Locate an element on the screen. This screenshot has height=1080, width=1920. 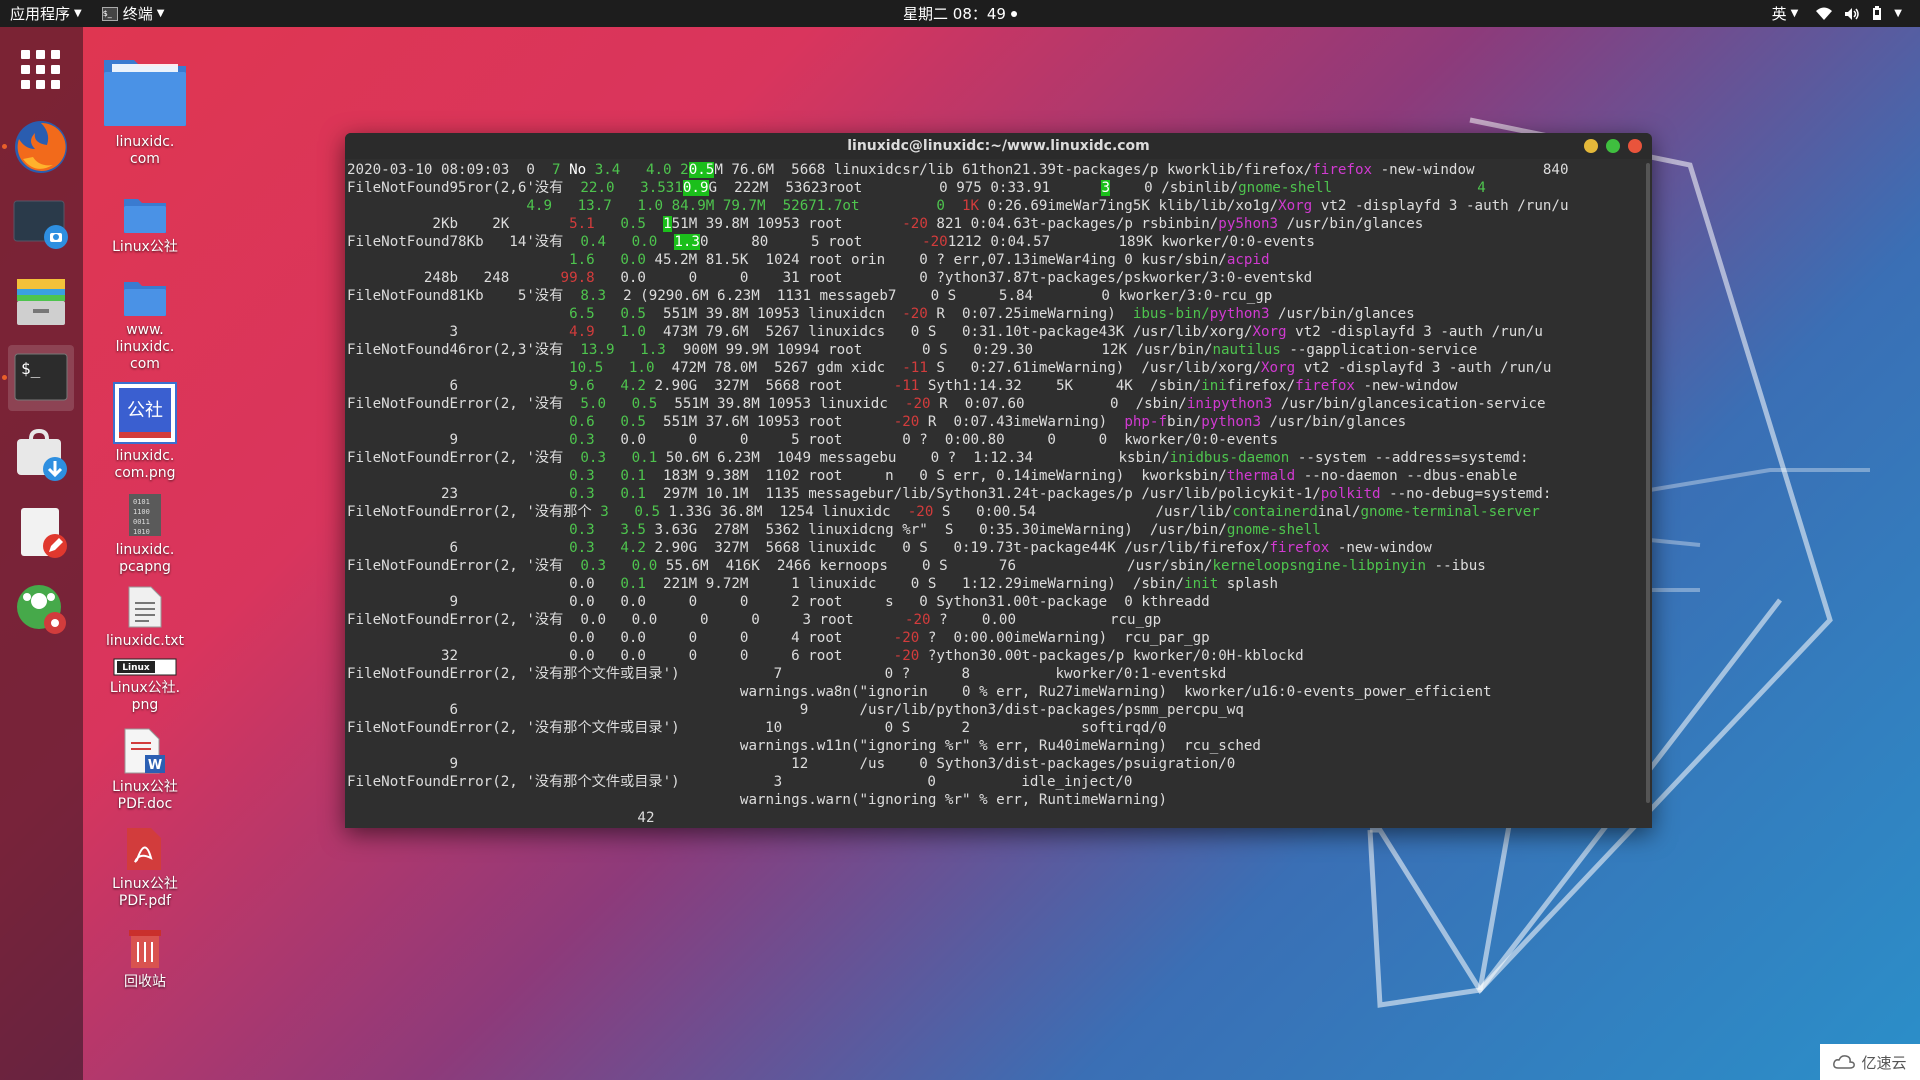
dock-item-firefox is located at coordinates (38, 147).